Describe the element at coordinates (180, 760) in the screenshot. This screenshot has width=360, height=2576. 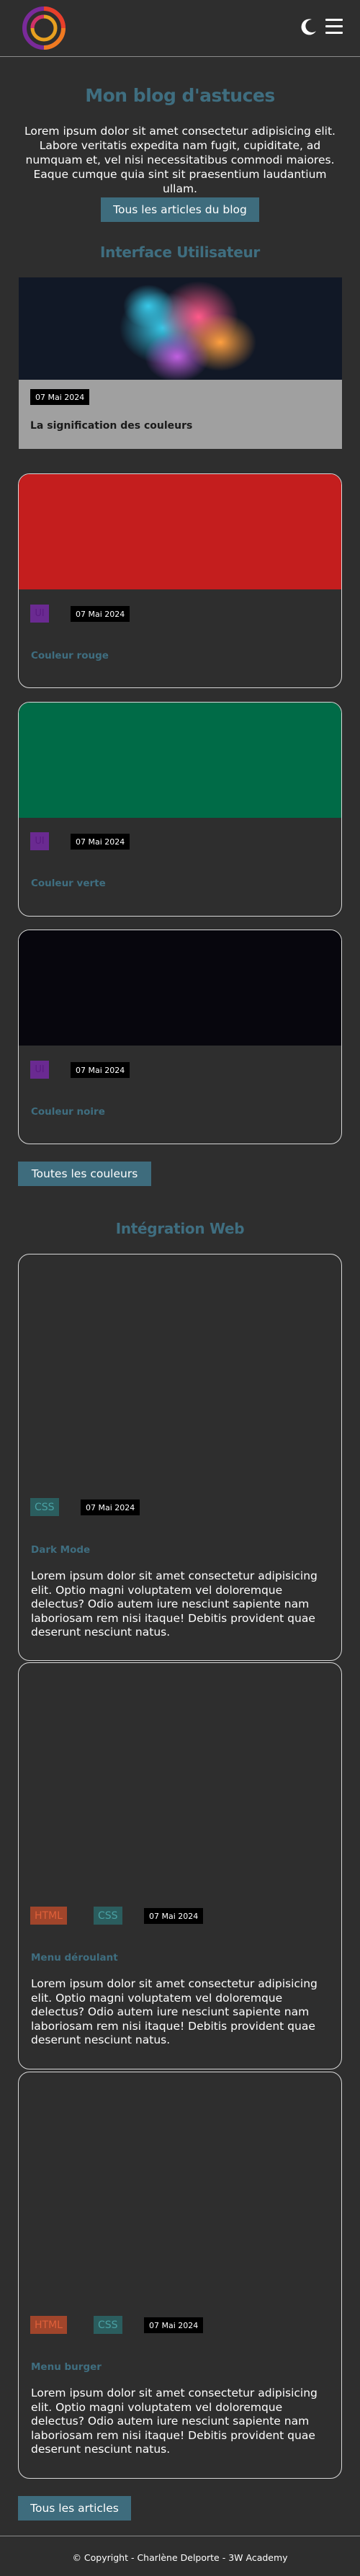
I see `card-image-green` at that location.